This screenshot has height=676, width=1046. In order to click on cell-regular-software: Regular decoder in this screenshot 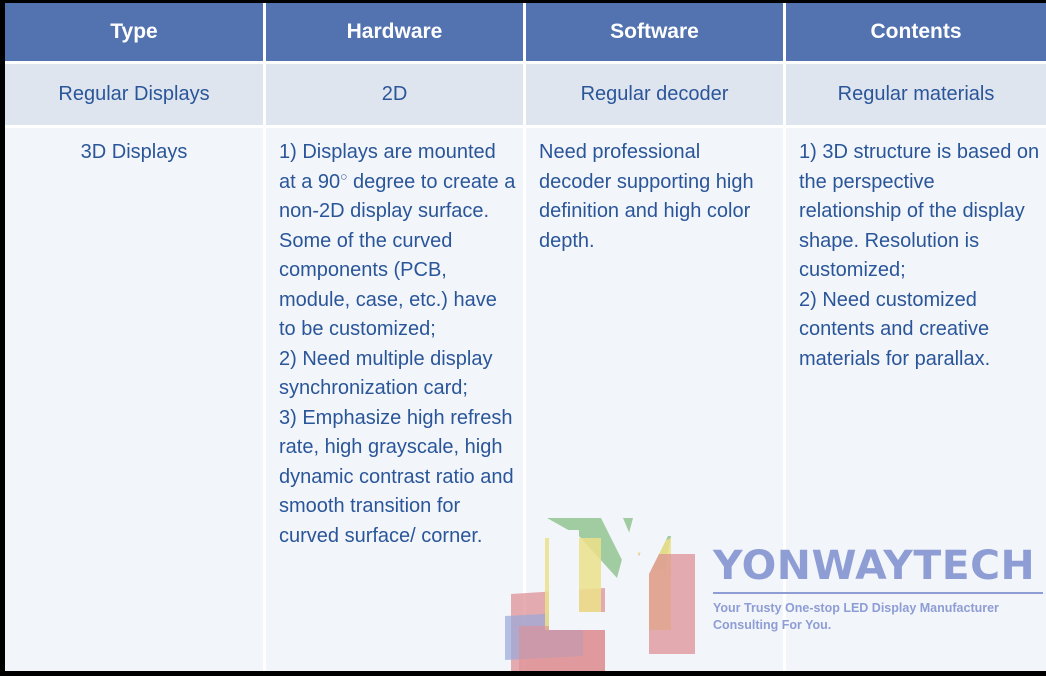, I will do `click(656, 96)`.